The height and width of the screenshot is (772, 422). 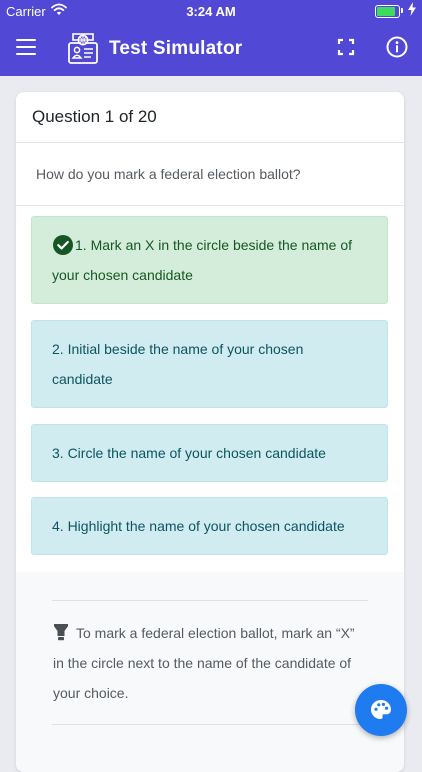 I want to click on id-card-logo-icon, so click(x=83, y=48).